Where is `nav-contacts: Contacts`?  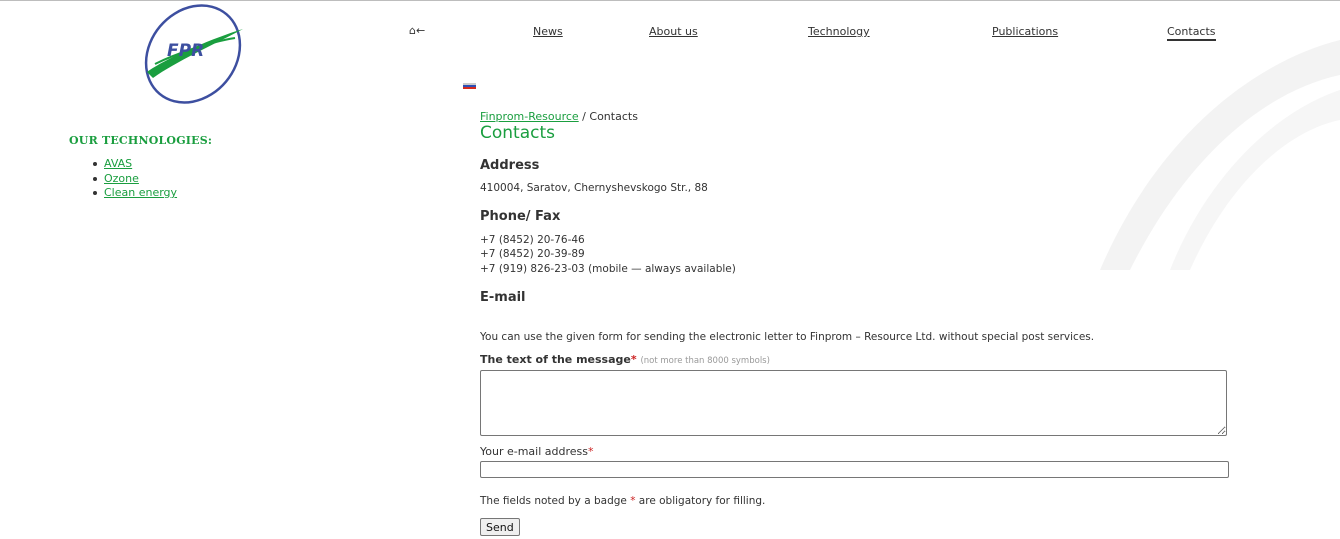 nav-contacts: Contacts is located at coordinates (1191, 33).